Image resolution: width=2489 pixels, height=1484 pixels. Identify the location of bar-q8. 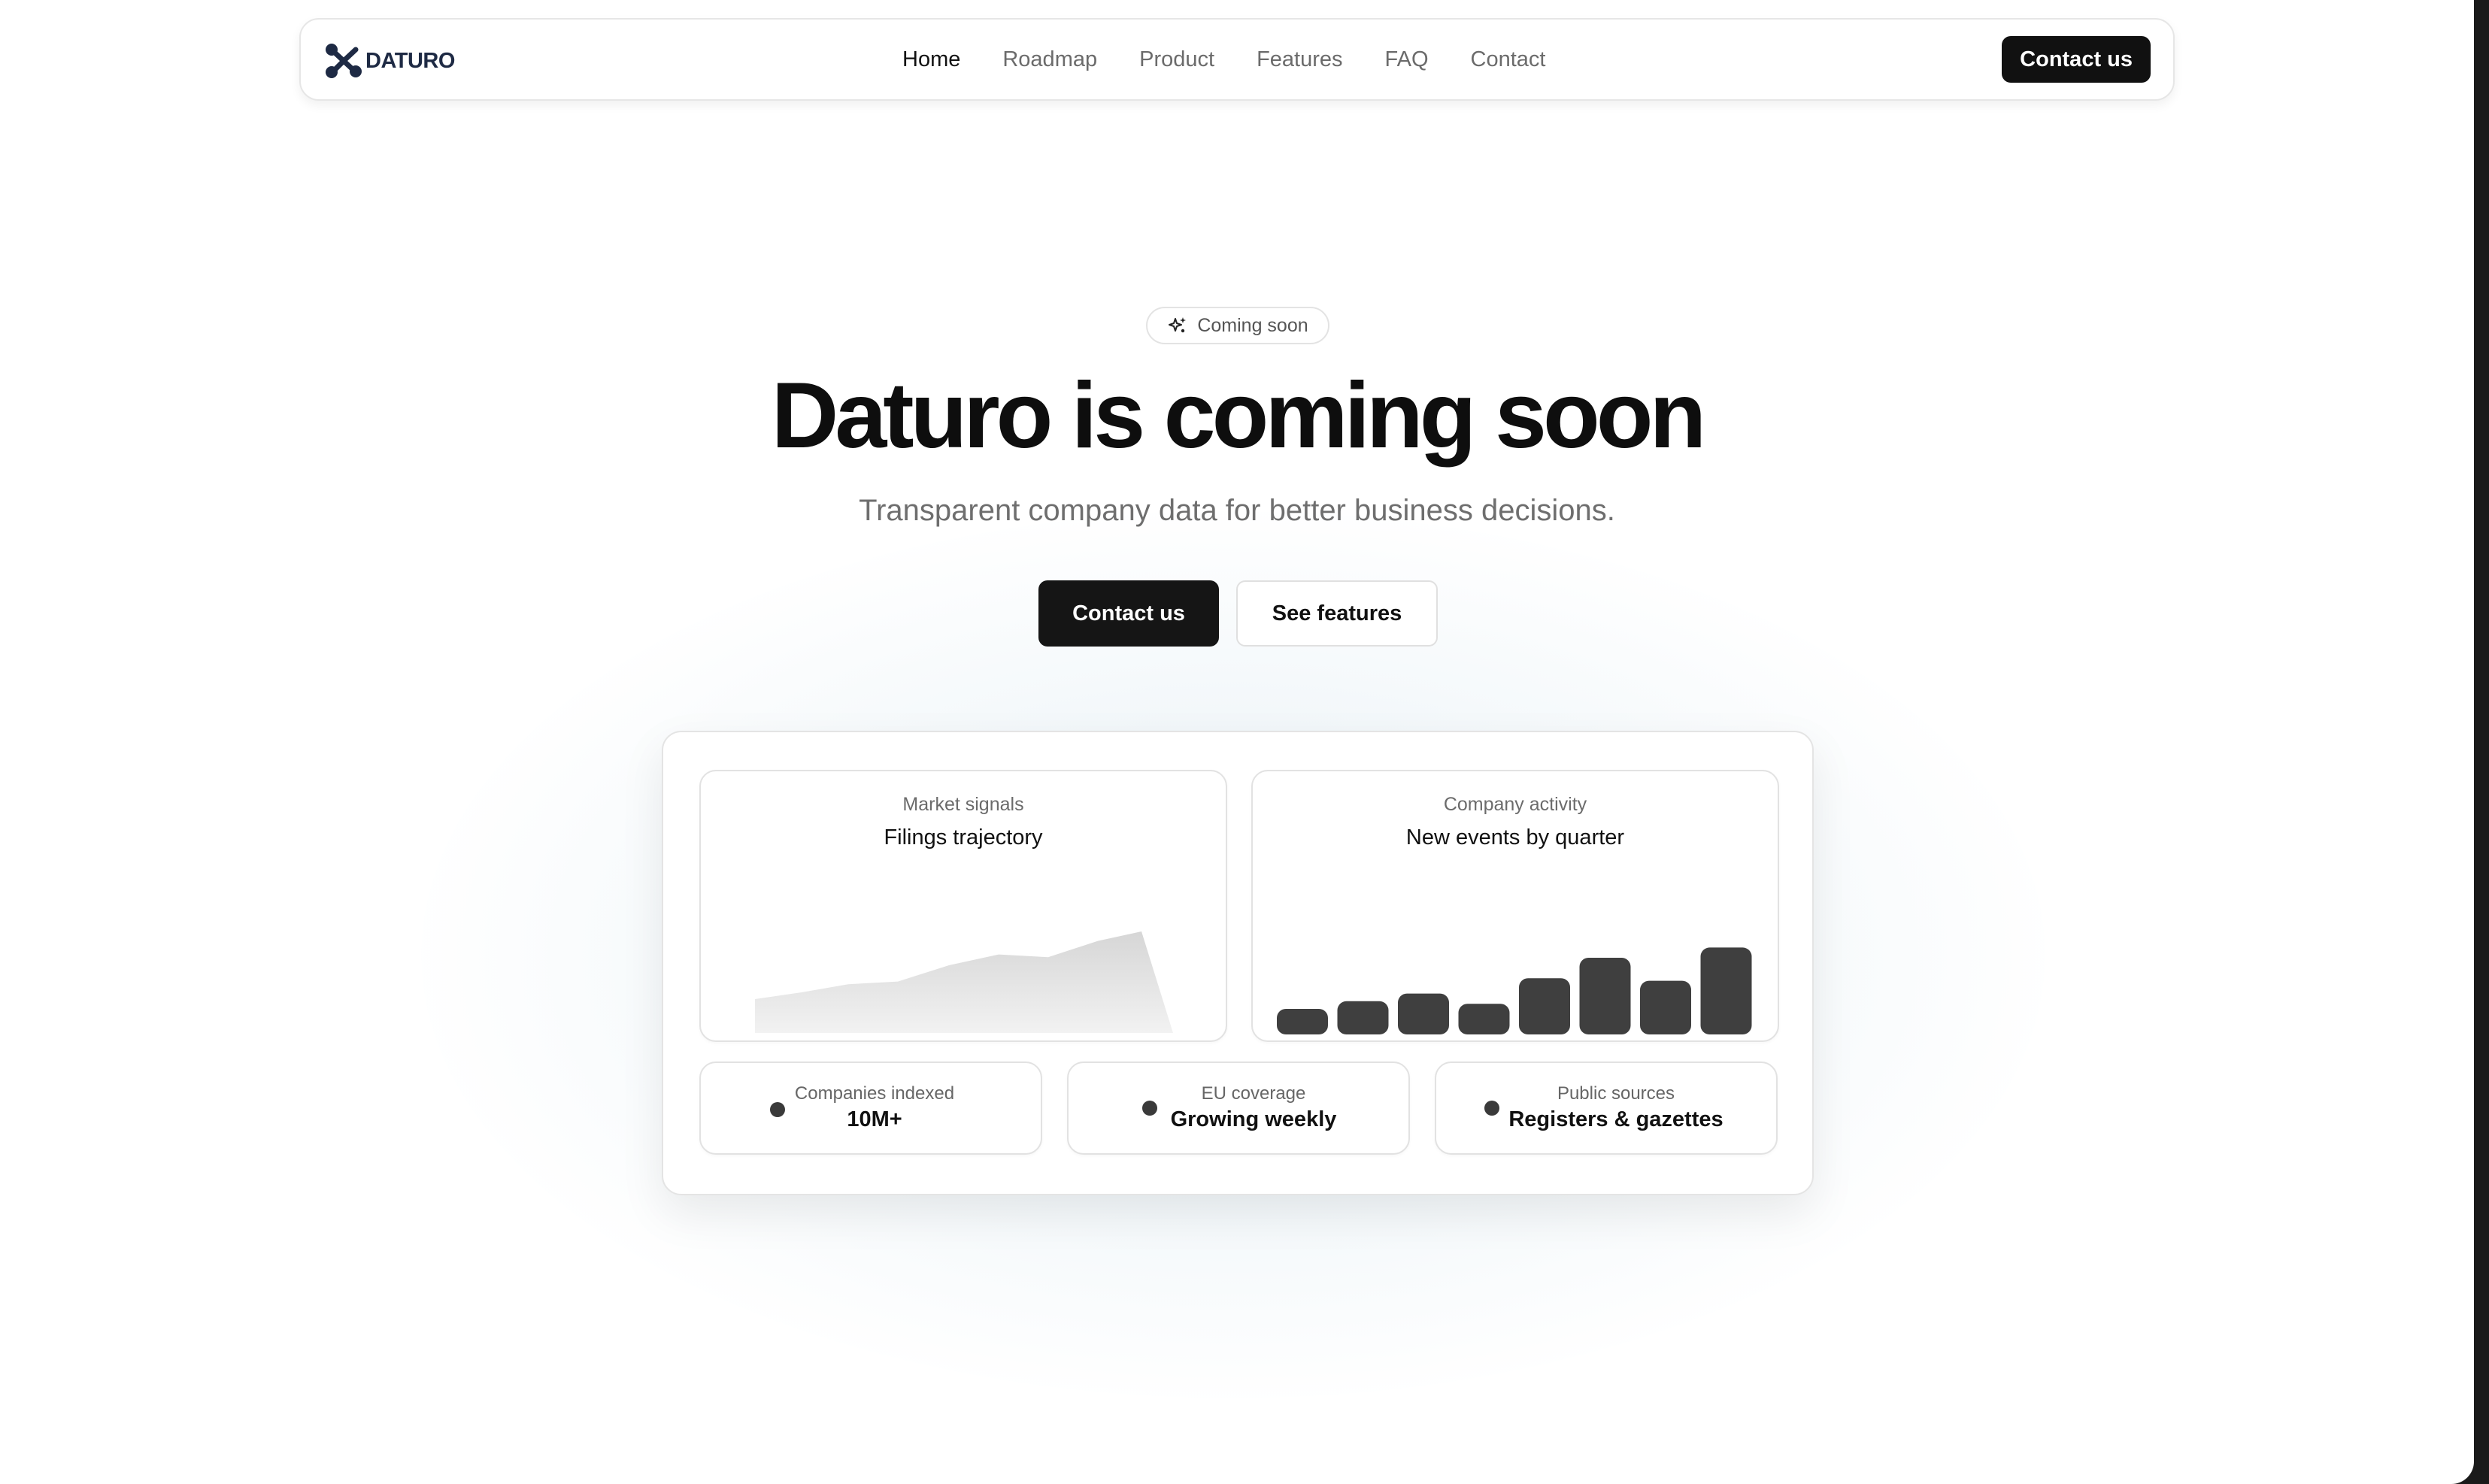
(1726, 990).